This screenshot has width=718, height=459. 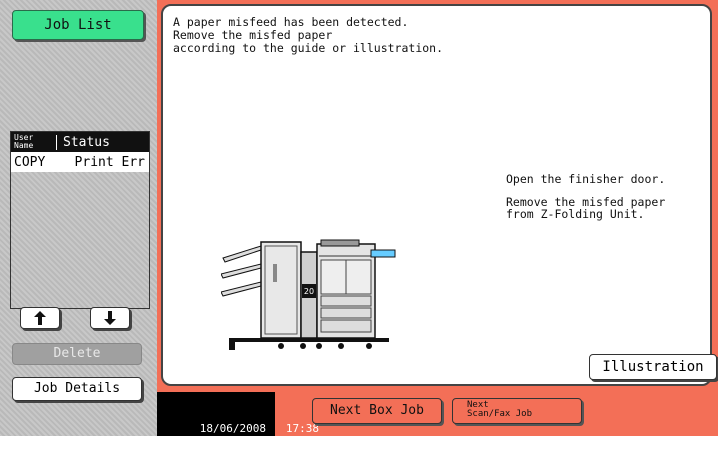 What do you see at coordinates (102, 142) in the screenshot?
I see `column-status: Status` at bounding box center [102, 142].